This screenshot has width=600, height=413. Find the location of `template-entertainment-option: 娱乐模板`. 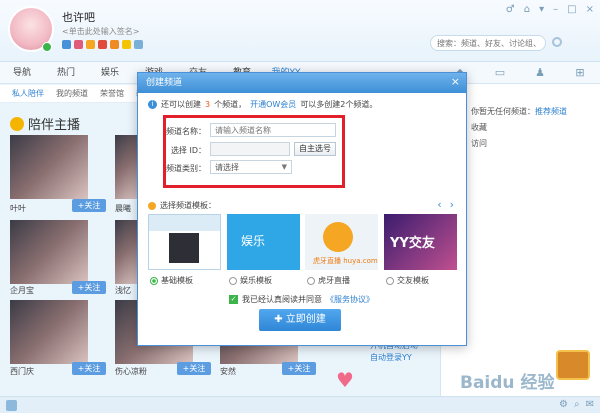

template-entertainment-option: 娱乐模板 is located at coordinates (250, 280).